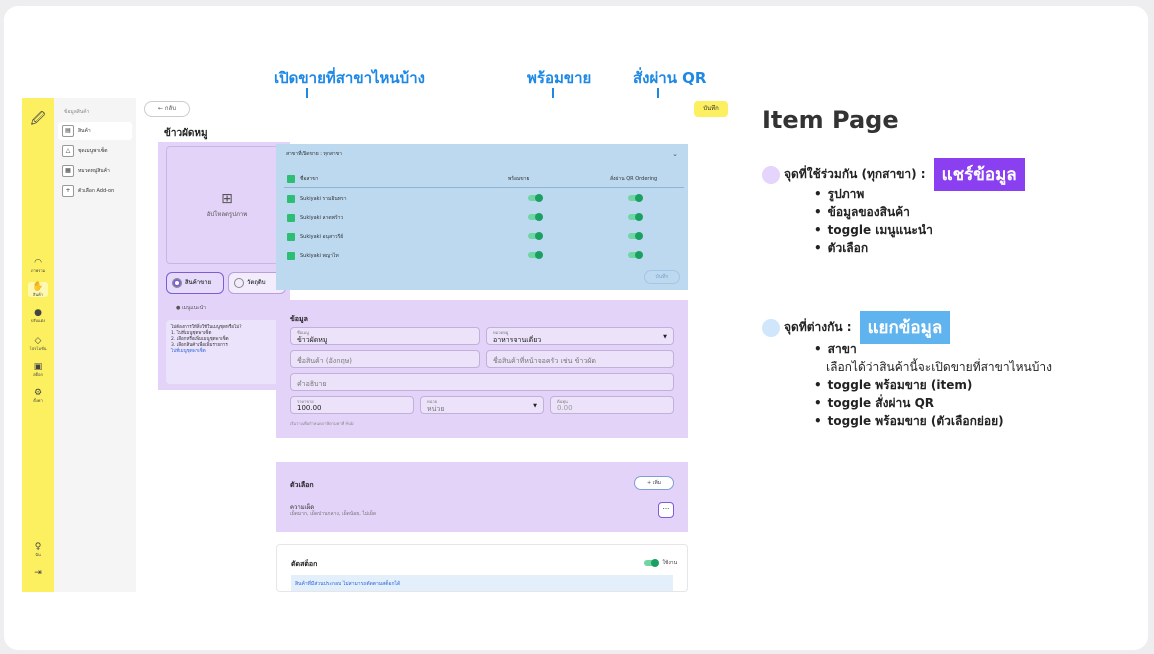 The image size is (1154, 654). I want to click on user-icon: ♀ ฉัน, so click(38, 549).